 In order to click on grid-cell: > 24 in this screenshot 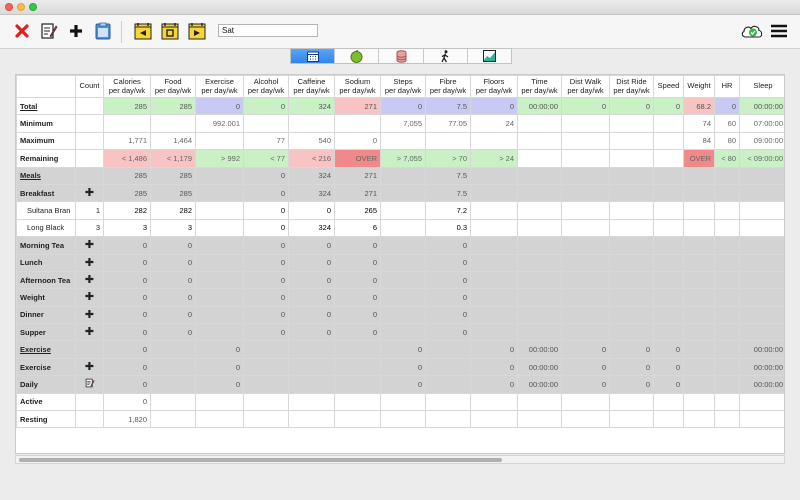, I will do `click(494, 158)`.